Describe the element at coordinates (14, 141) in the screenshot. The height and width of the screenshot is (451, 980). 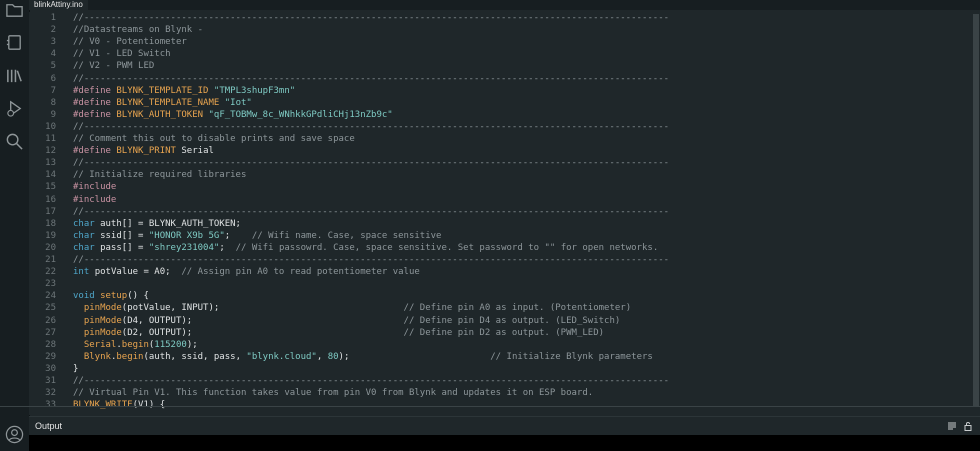
I see `search-icon` at that location.